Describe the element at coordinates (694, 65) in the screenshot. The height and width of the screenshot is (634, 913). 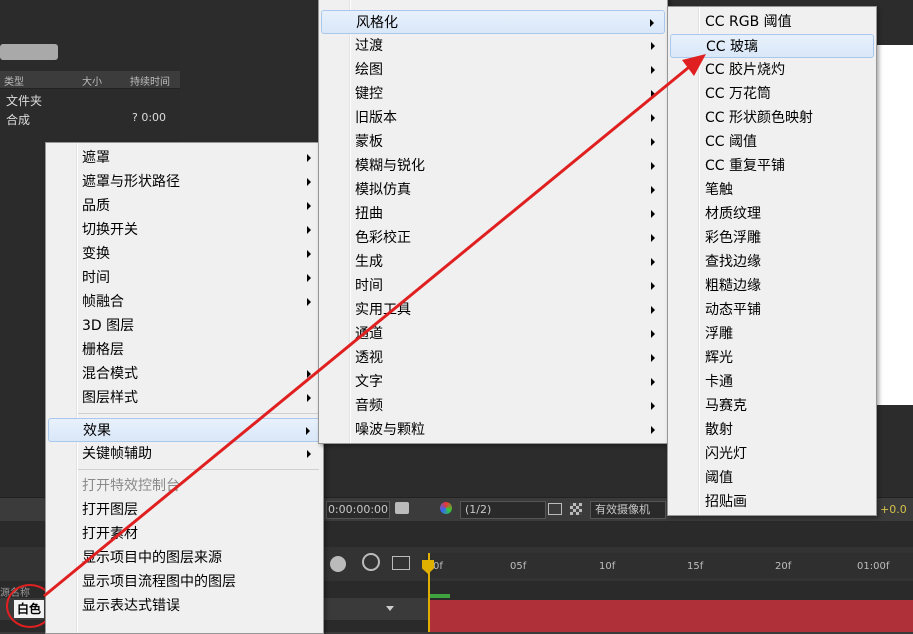
I see `annotation-arrow-head` at that location.